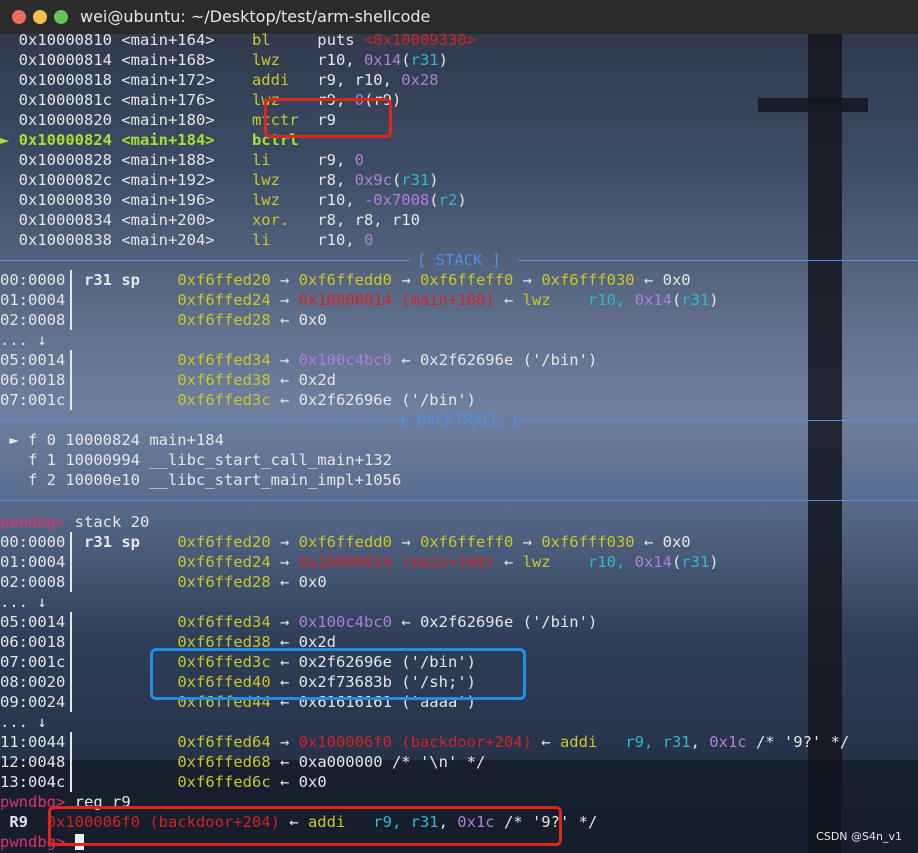  What do you see at coordinates (135, 160) in the screenshot?
I see `instruction-address: 0x10000828 <main+188>` at bounding box center [135, 160].